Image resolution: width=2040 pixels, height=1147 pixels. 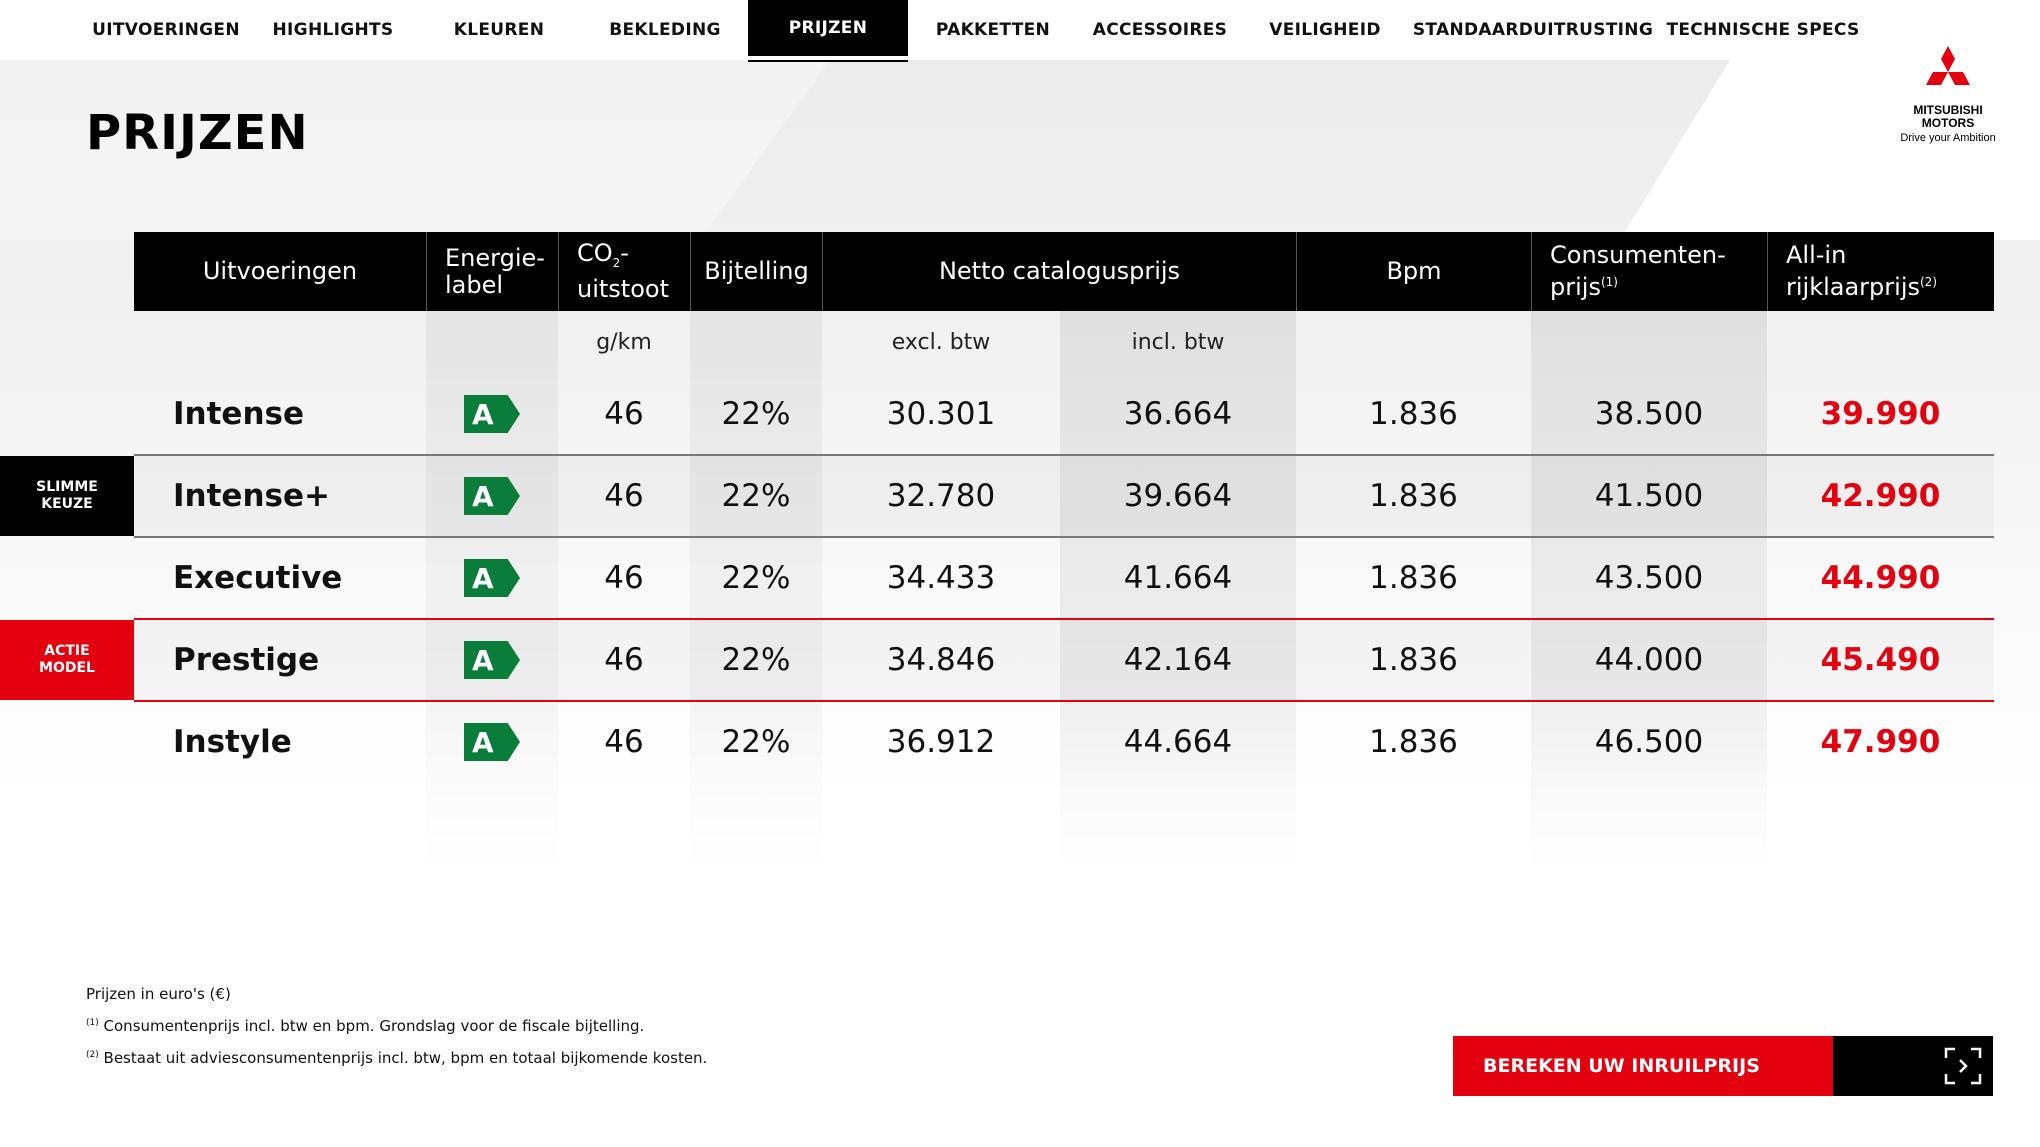 I want to click on allin-price-value: 39.990, so click(x=1880, y=414).